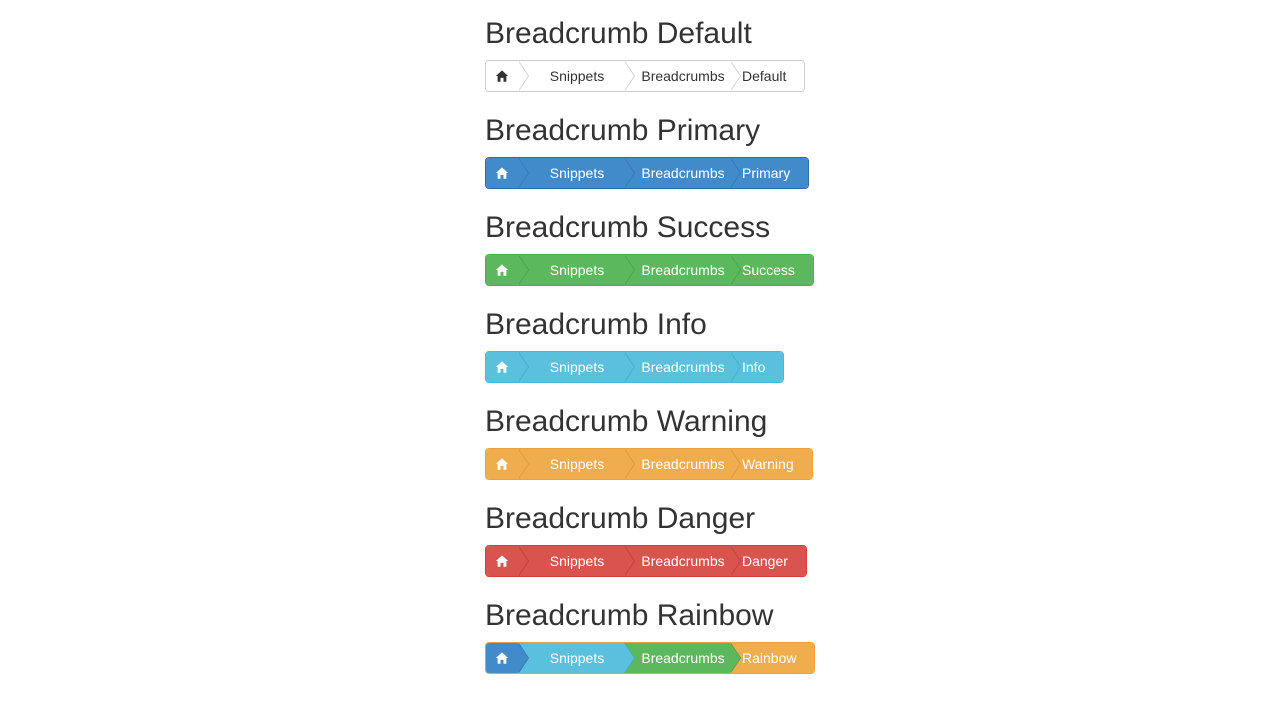 The width and height of the screenshot is (1280, 720). I want to click on breadcrumb: Snippets Breadcrumbs Danger, so click(646, 561).